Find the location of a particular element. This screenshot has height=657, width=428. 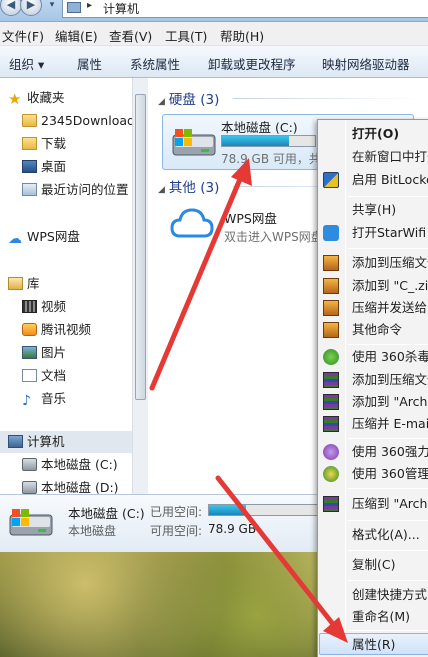

menu-item-add-archive-rar: 添加到压缩文件 is located at coordinates (390, 380).